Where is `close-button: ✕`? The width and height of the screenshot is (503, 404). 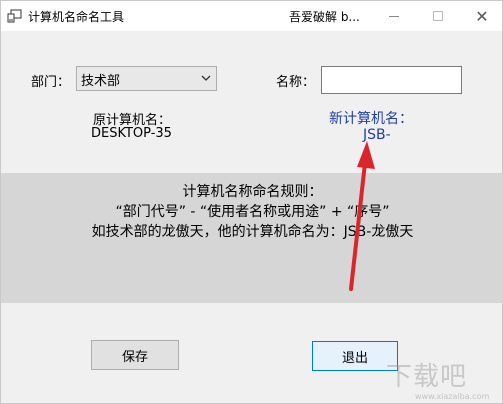 close-button: ✕ is located at coordinates (481, 16).